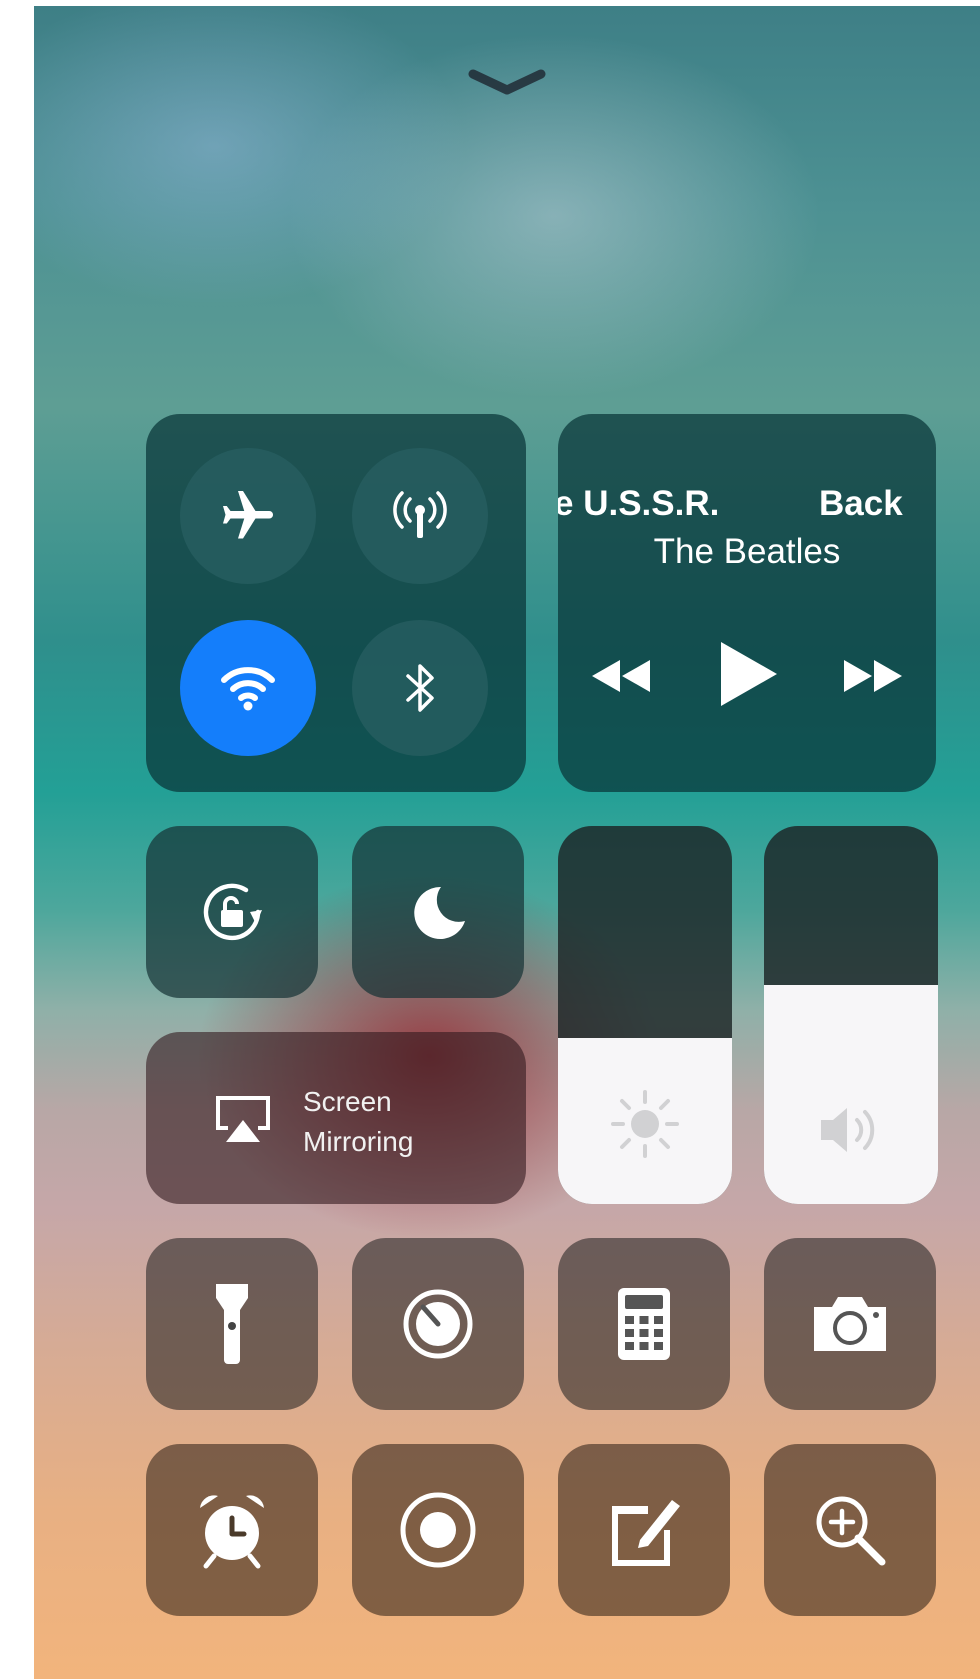  What do you see at coordinates (358, 1141) in the screenshot?
I see `label-line: Mirroring` at bounding box center [358, 1141].